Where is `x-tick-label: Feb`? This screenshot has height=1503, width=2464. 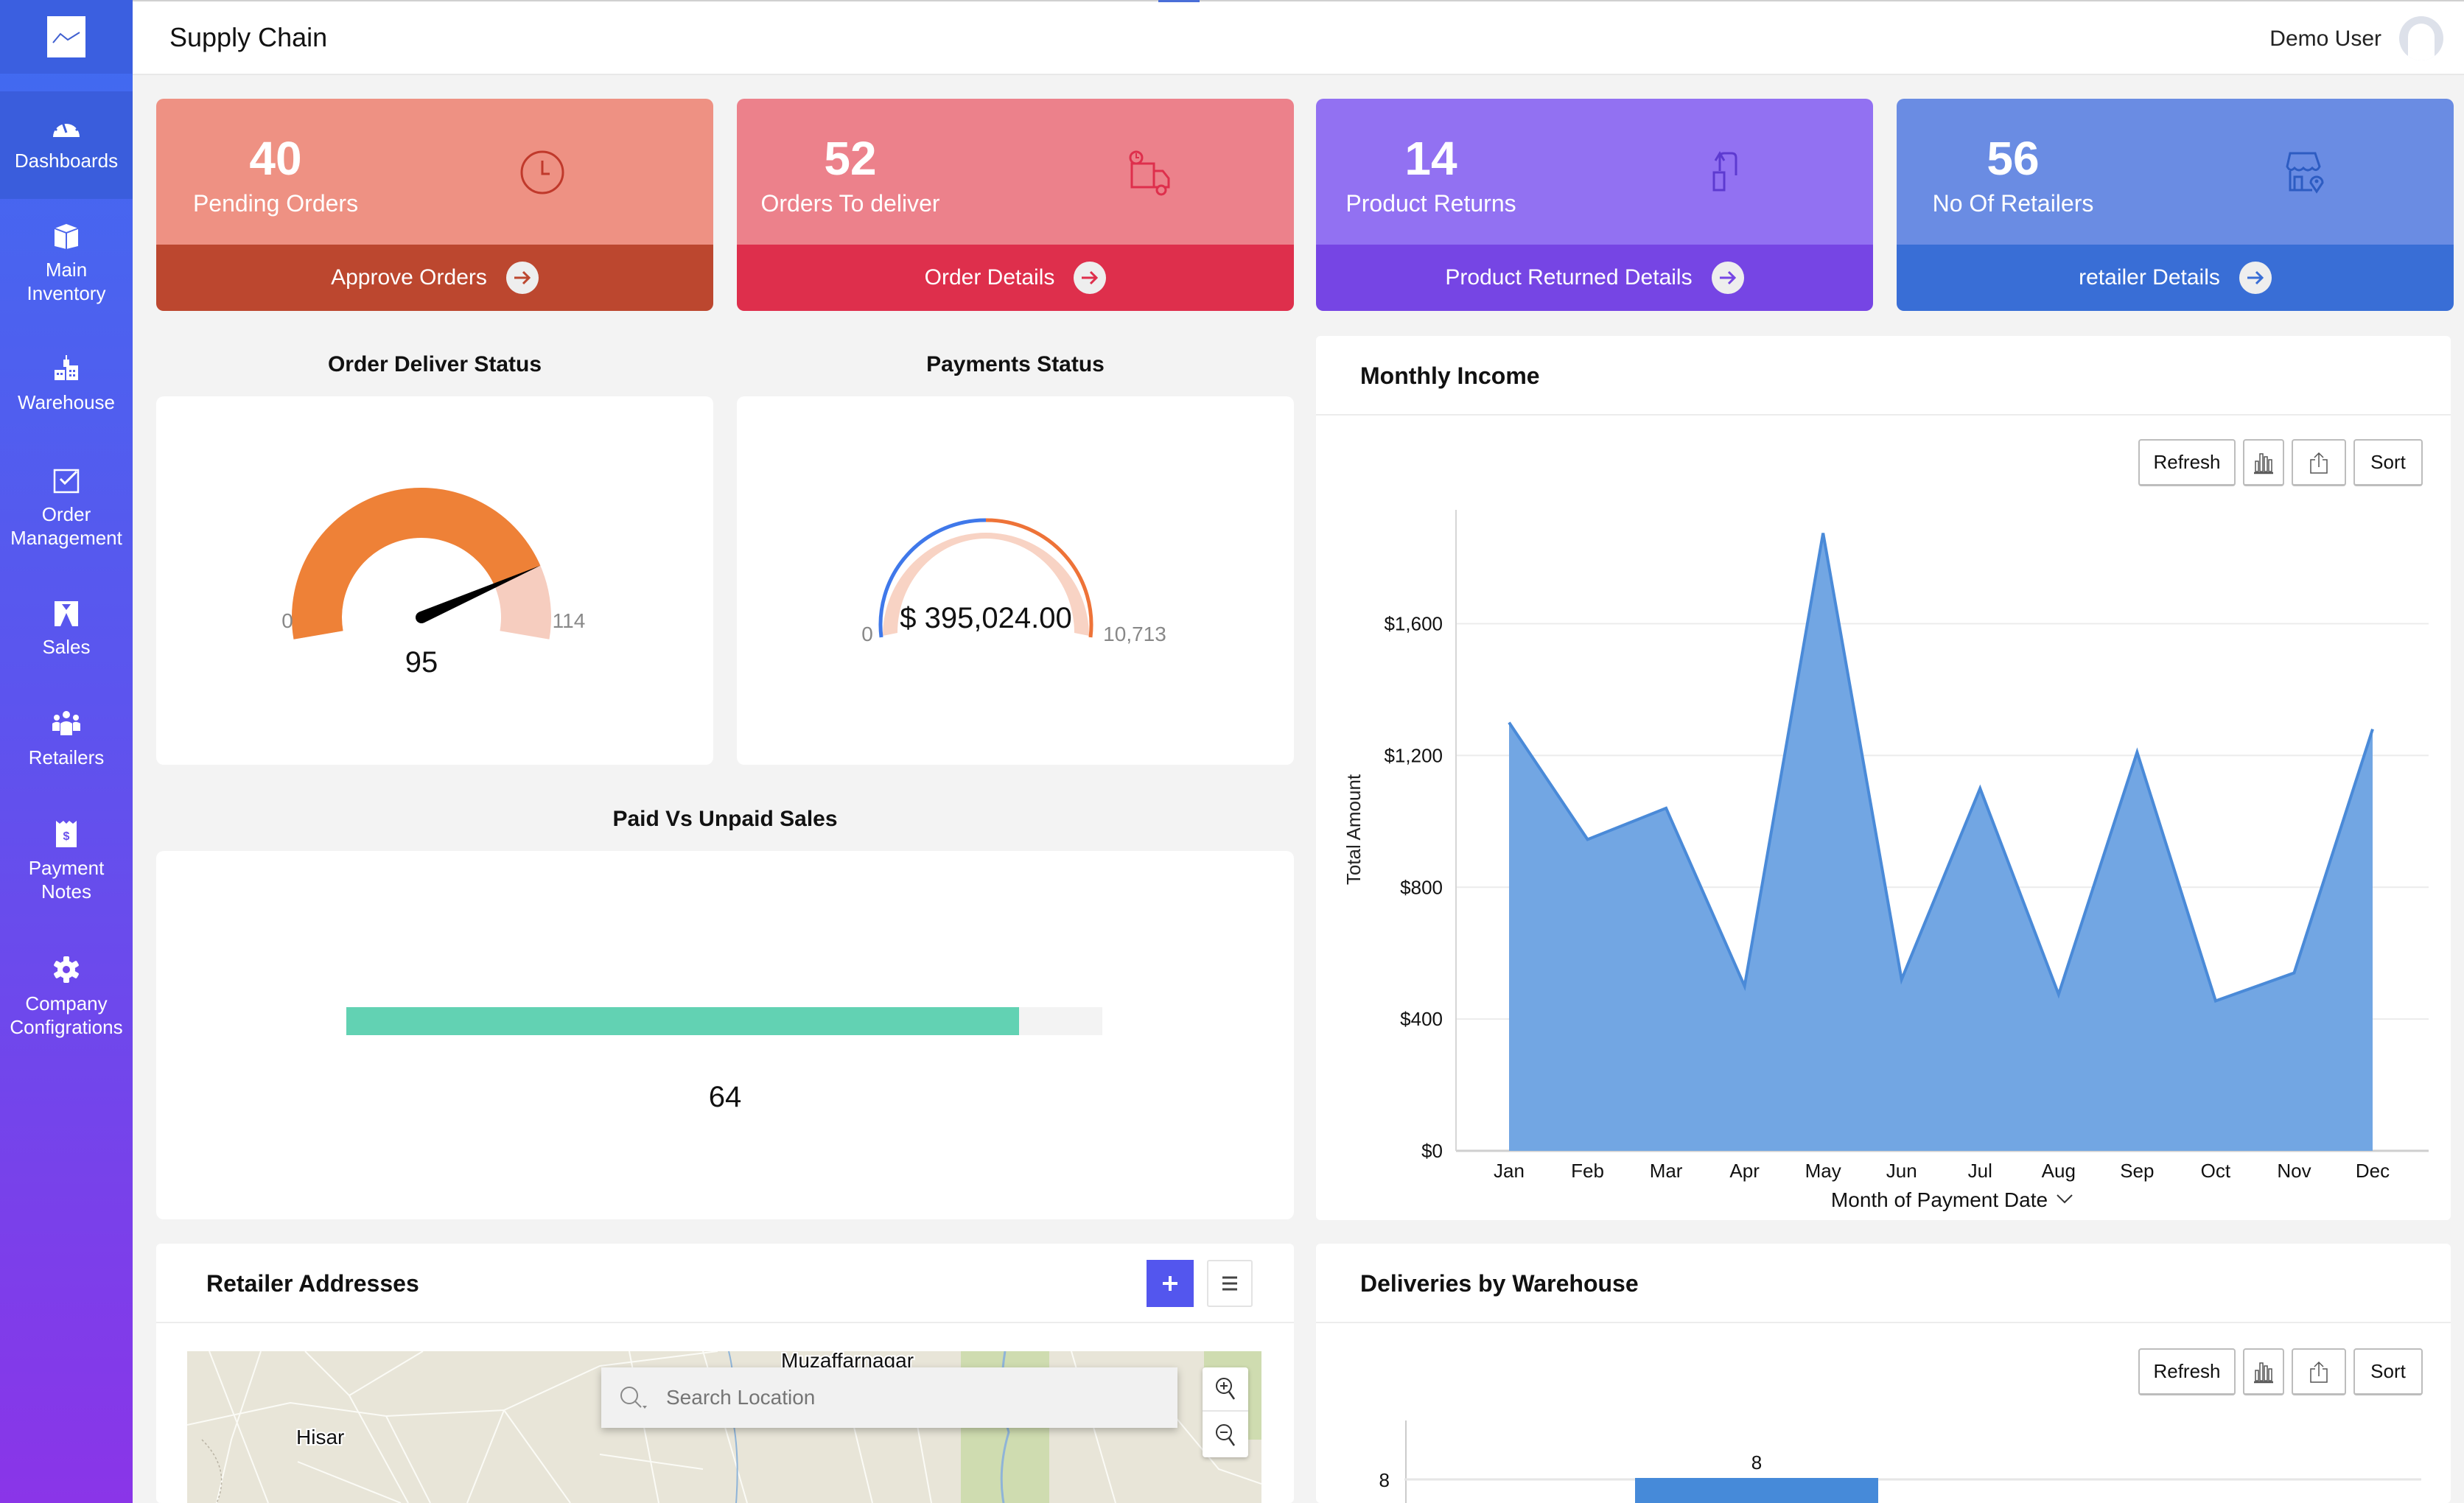
x-tick-label: Feb is located at coordinates (1587, 1171).